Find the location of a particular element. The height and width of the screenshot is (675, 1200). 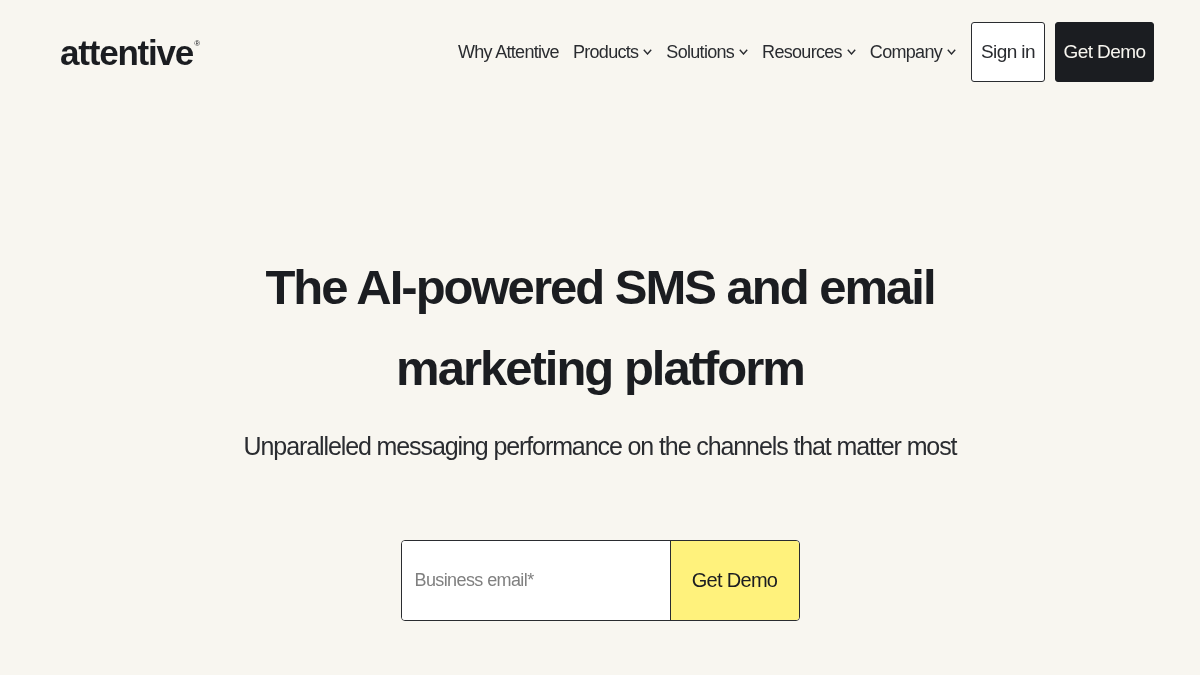

logo: attentive is located at coordinates (127, 52).